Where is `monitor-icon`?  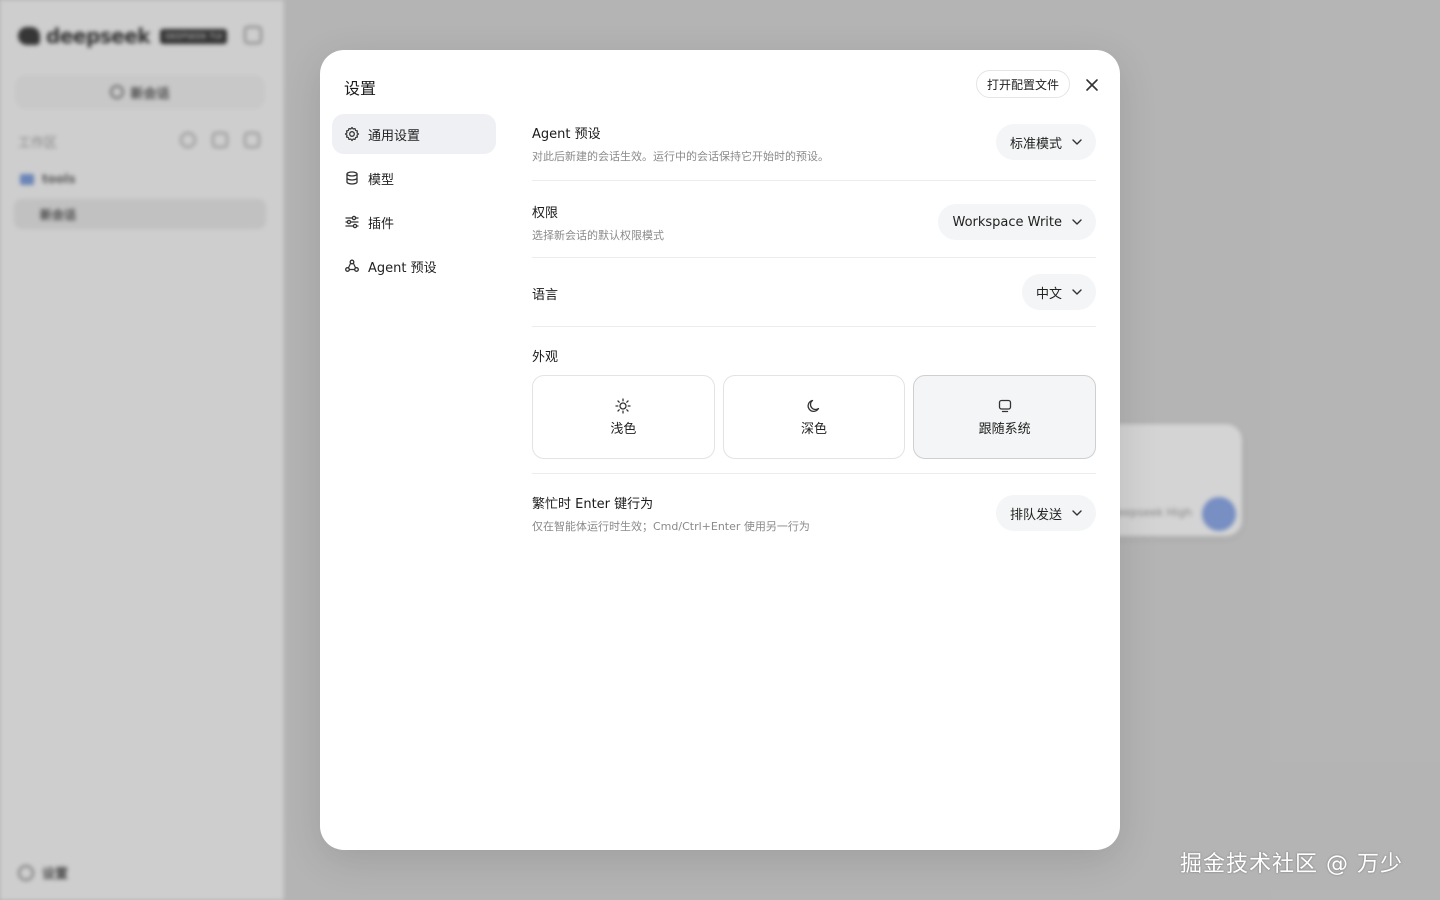 monitor-icon is located at coordinates (1005, 406).